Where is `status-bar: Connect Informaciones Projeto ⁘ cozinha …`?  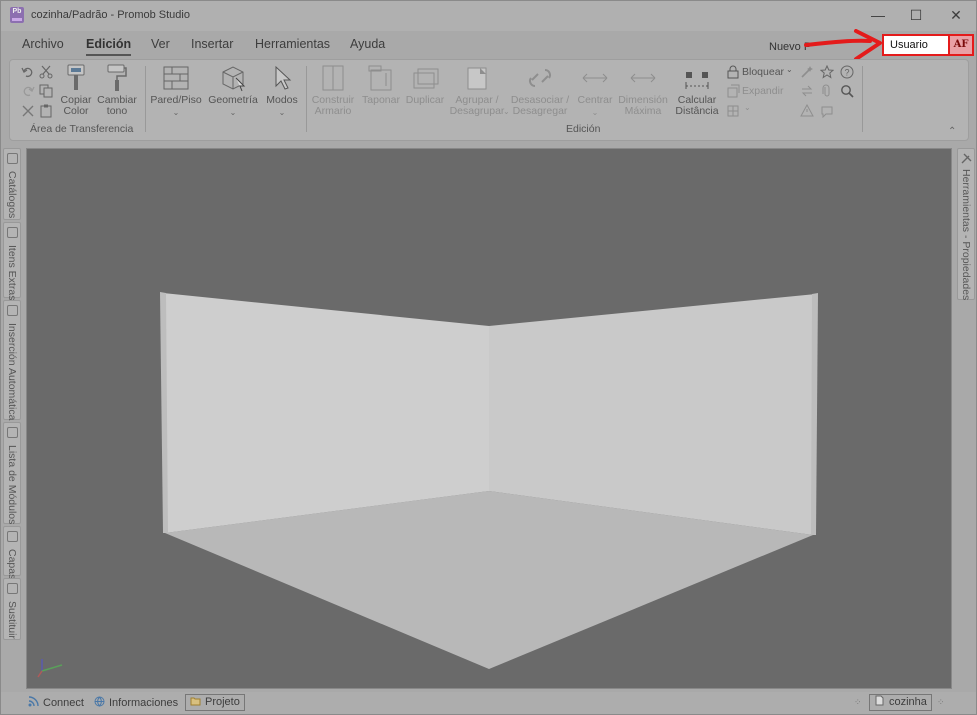 status-bar: Connect Informaciones Projeto ⁘ cozinha … is located at coordinates (488, 703).